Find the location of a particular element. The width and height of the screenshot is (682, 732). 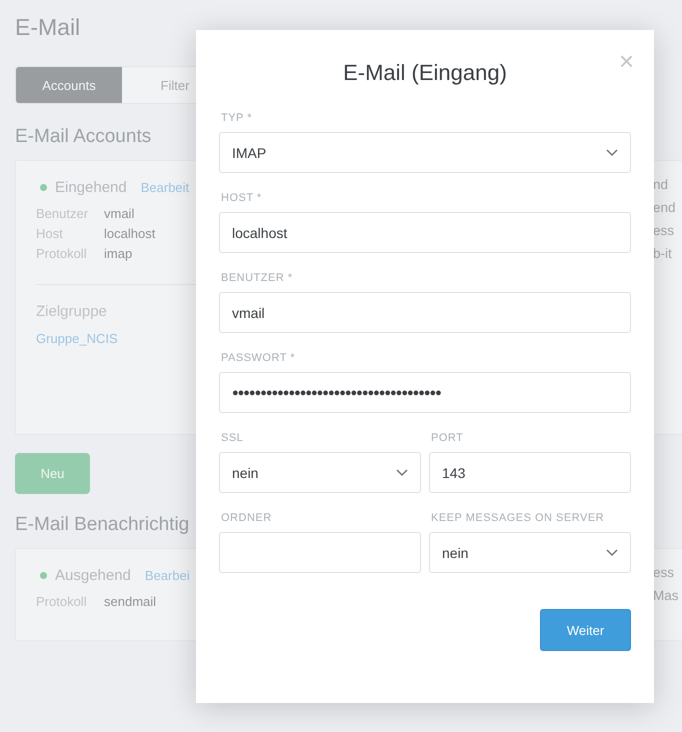

field-label: PORT is located at coordinates (447, 438).